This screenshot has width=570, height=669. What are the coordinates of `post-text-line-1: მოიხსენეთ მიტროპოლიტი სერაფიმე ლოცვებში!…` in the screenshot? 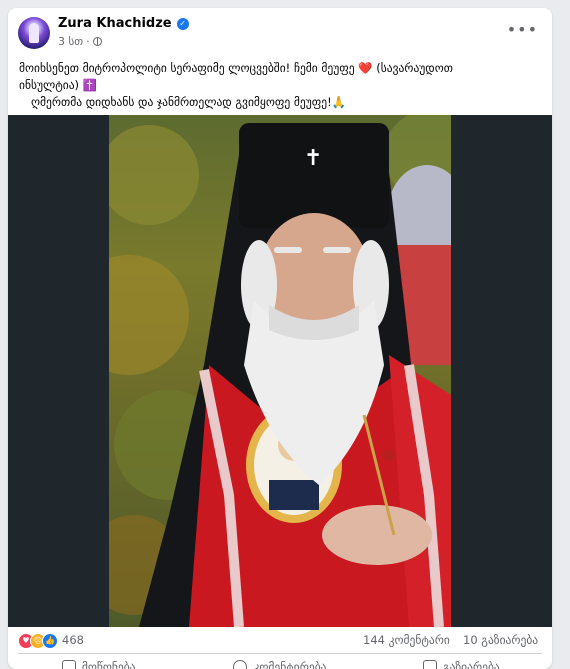 It's located at (236, 68).